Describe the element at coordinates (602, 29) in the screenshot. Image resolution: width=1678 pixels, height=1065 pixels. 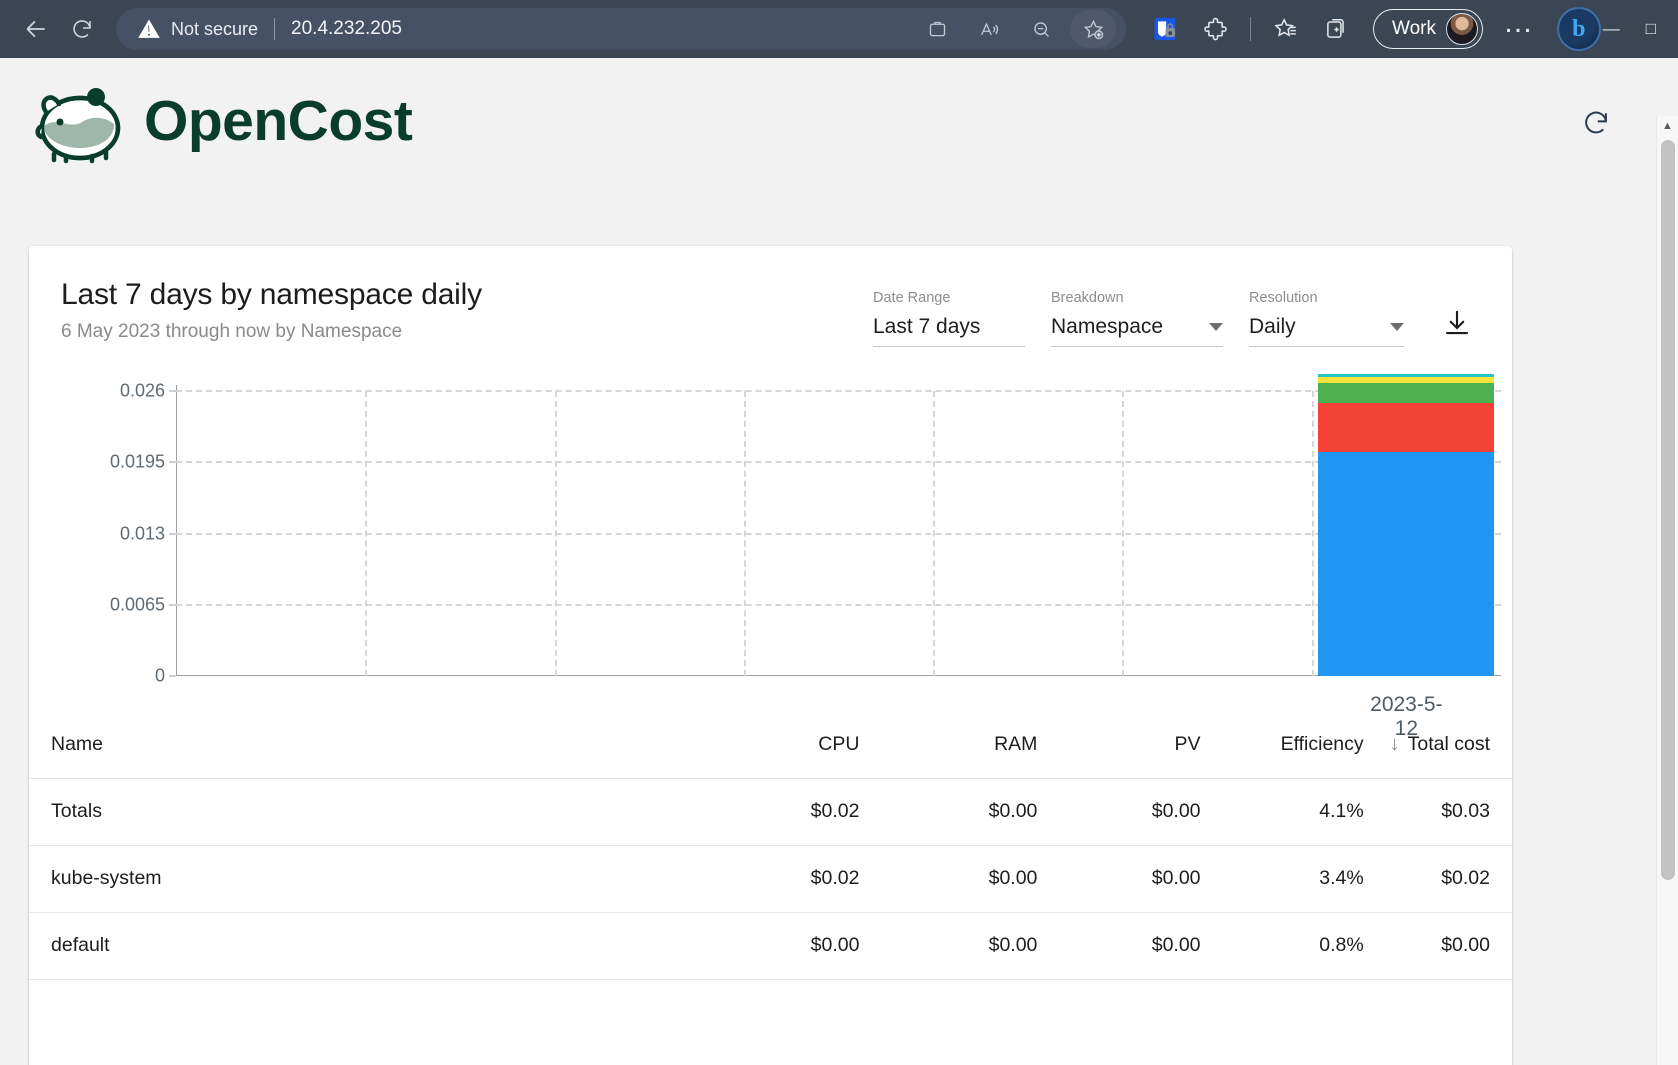
I see `url-text: 20.4.232.205` at that location.